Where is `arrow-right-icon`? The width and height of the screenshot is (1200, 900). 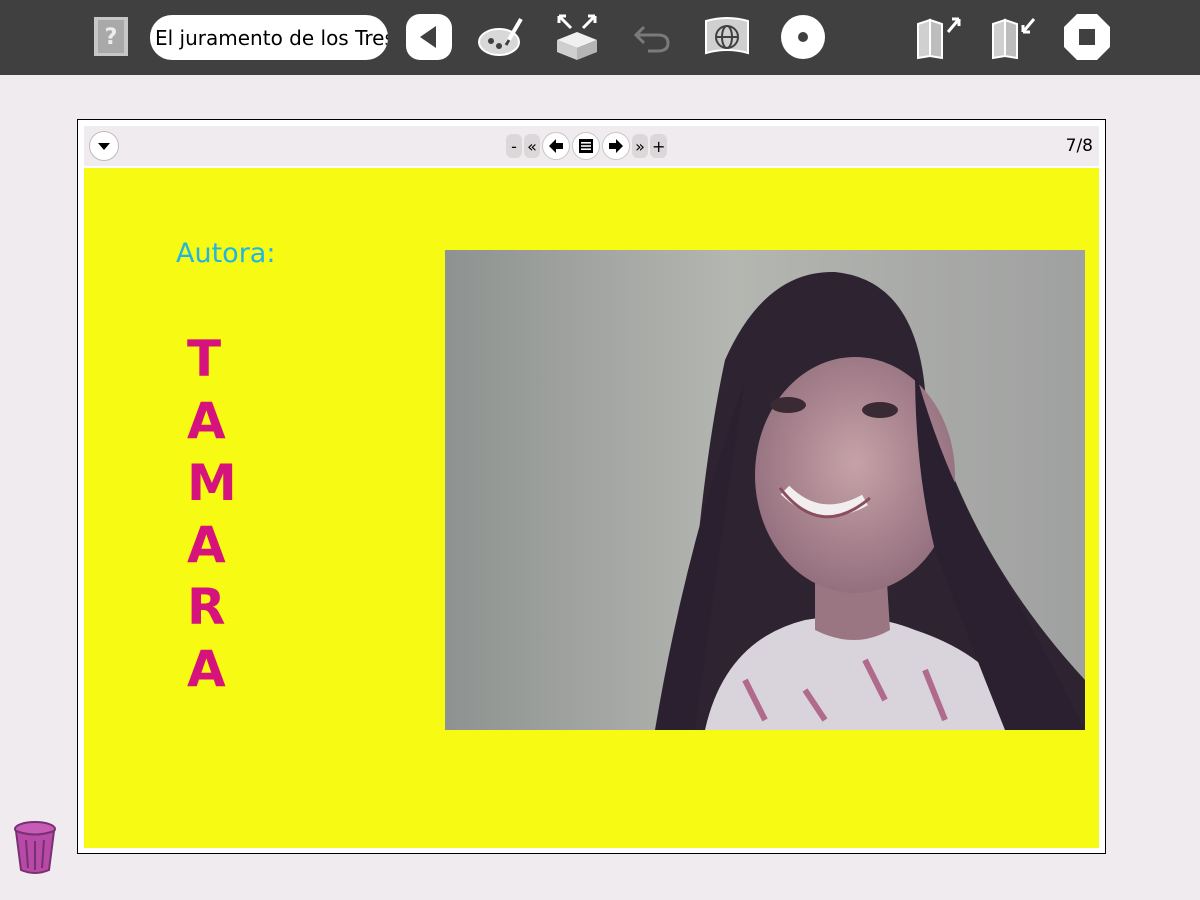
arrow-right-icon is located at coordinates (616, 146).